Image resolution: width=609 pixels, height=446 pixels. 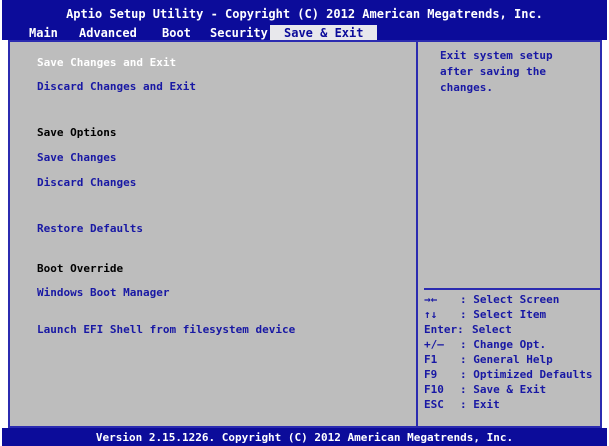 I want to click on key-description: Select, so click(x=492, y=329).